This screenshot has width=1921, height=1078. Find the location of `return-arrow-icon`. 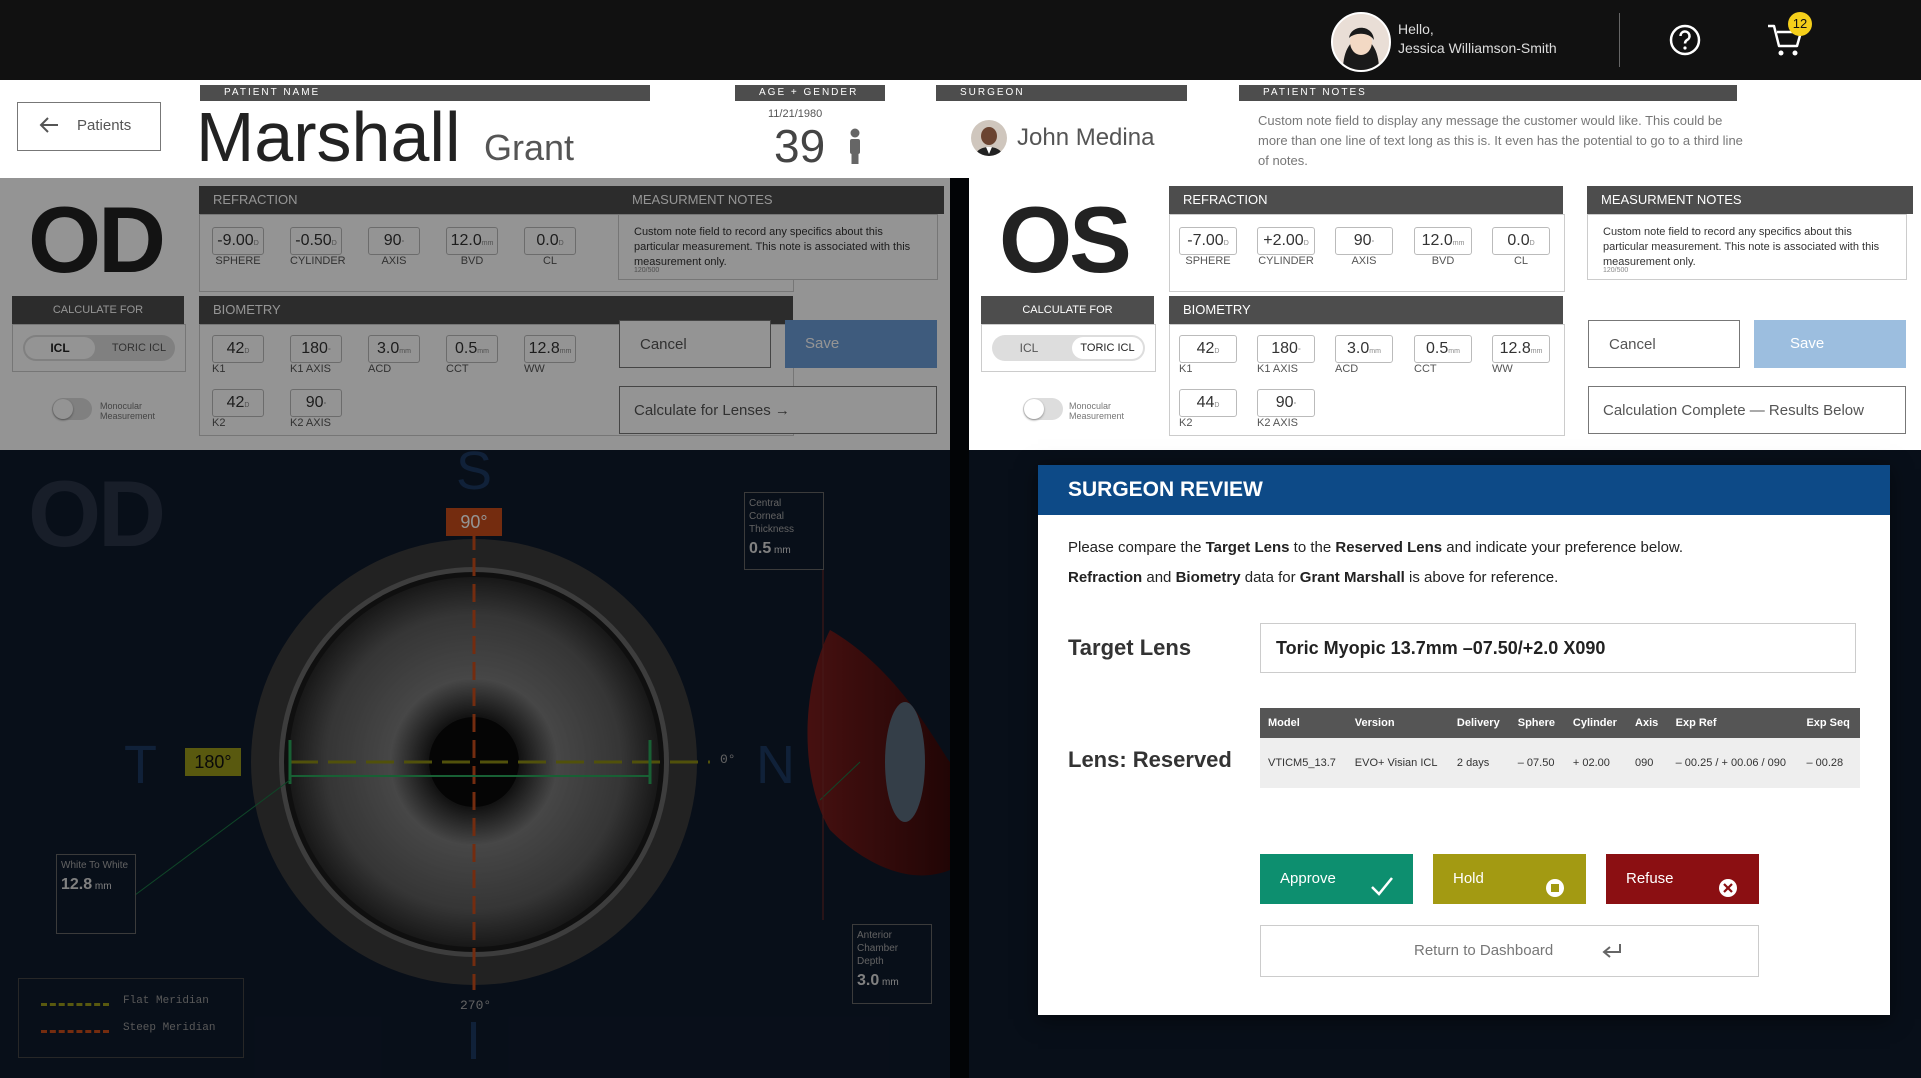

return-arrow-icon is located at coordinates (1612, 953).